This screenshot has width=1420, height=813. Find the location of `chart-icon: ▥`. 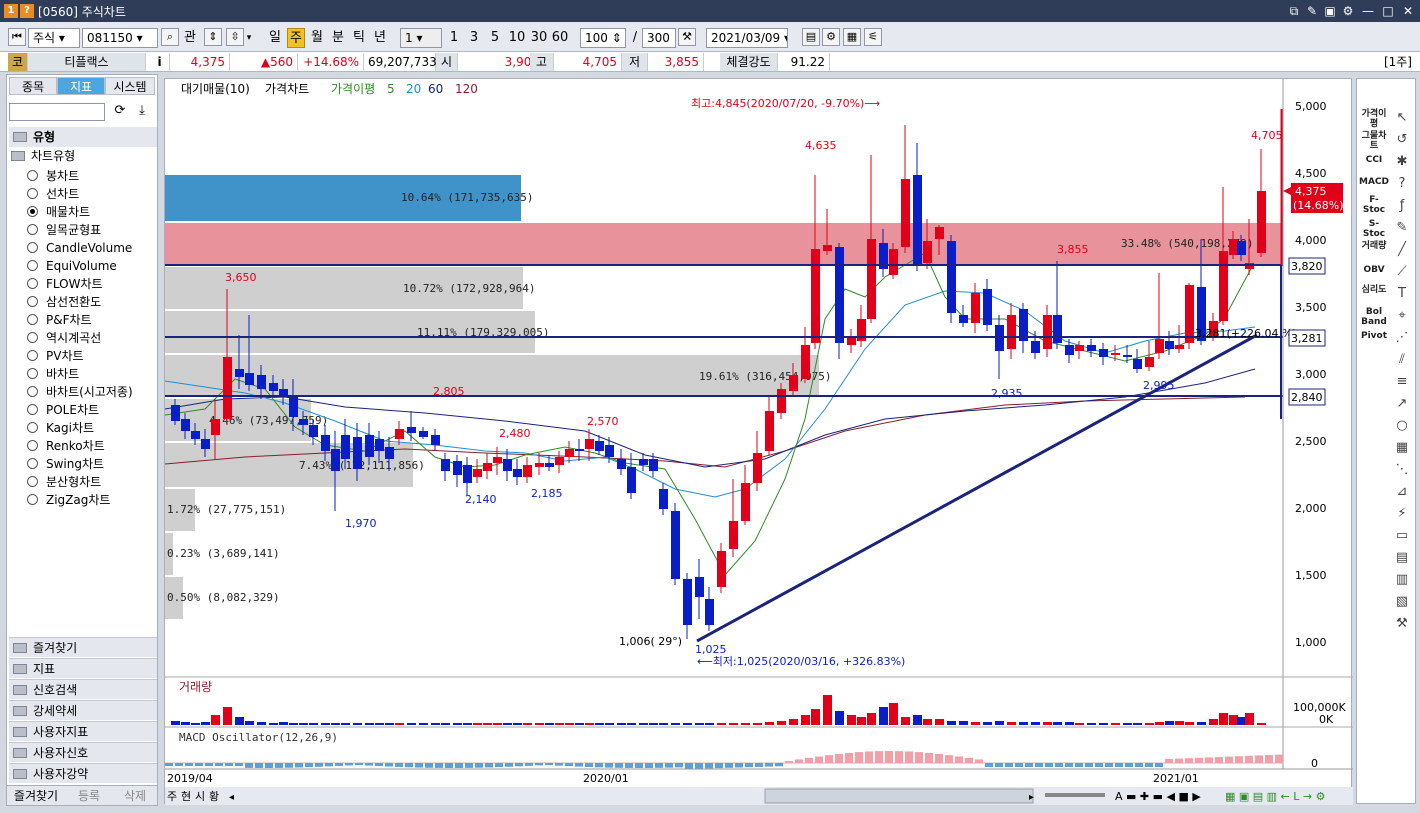

chart-icon: ▥ is located at coordinates (1402, 580).